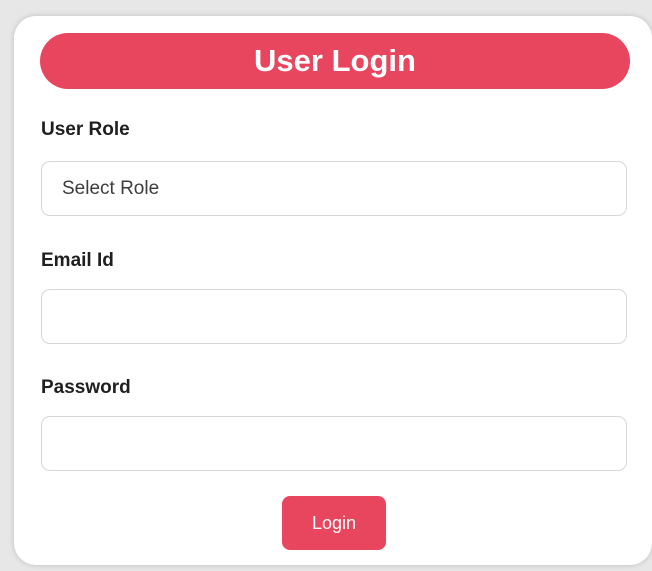  Describe the element at coordinates (334, 523) in the screenshot. I see `login-button: Login` at that location.